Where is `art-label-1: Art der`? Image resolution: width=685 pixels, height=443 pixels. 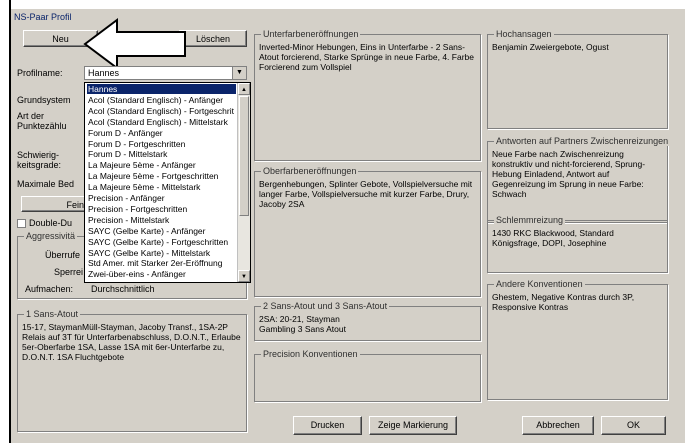
art-label-1: Art der is located at coordinates (31, 116).